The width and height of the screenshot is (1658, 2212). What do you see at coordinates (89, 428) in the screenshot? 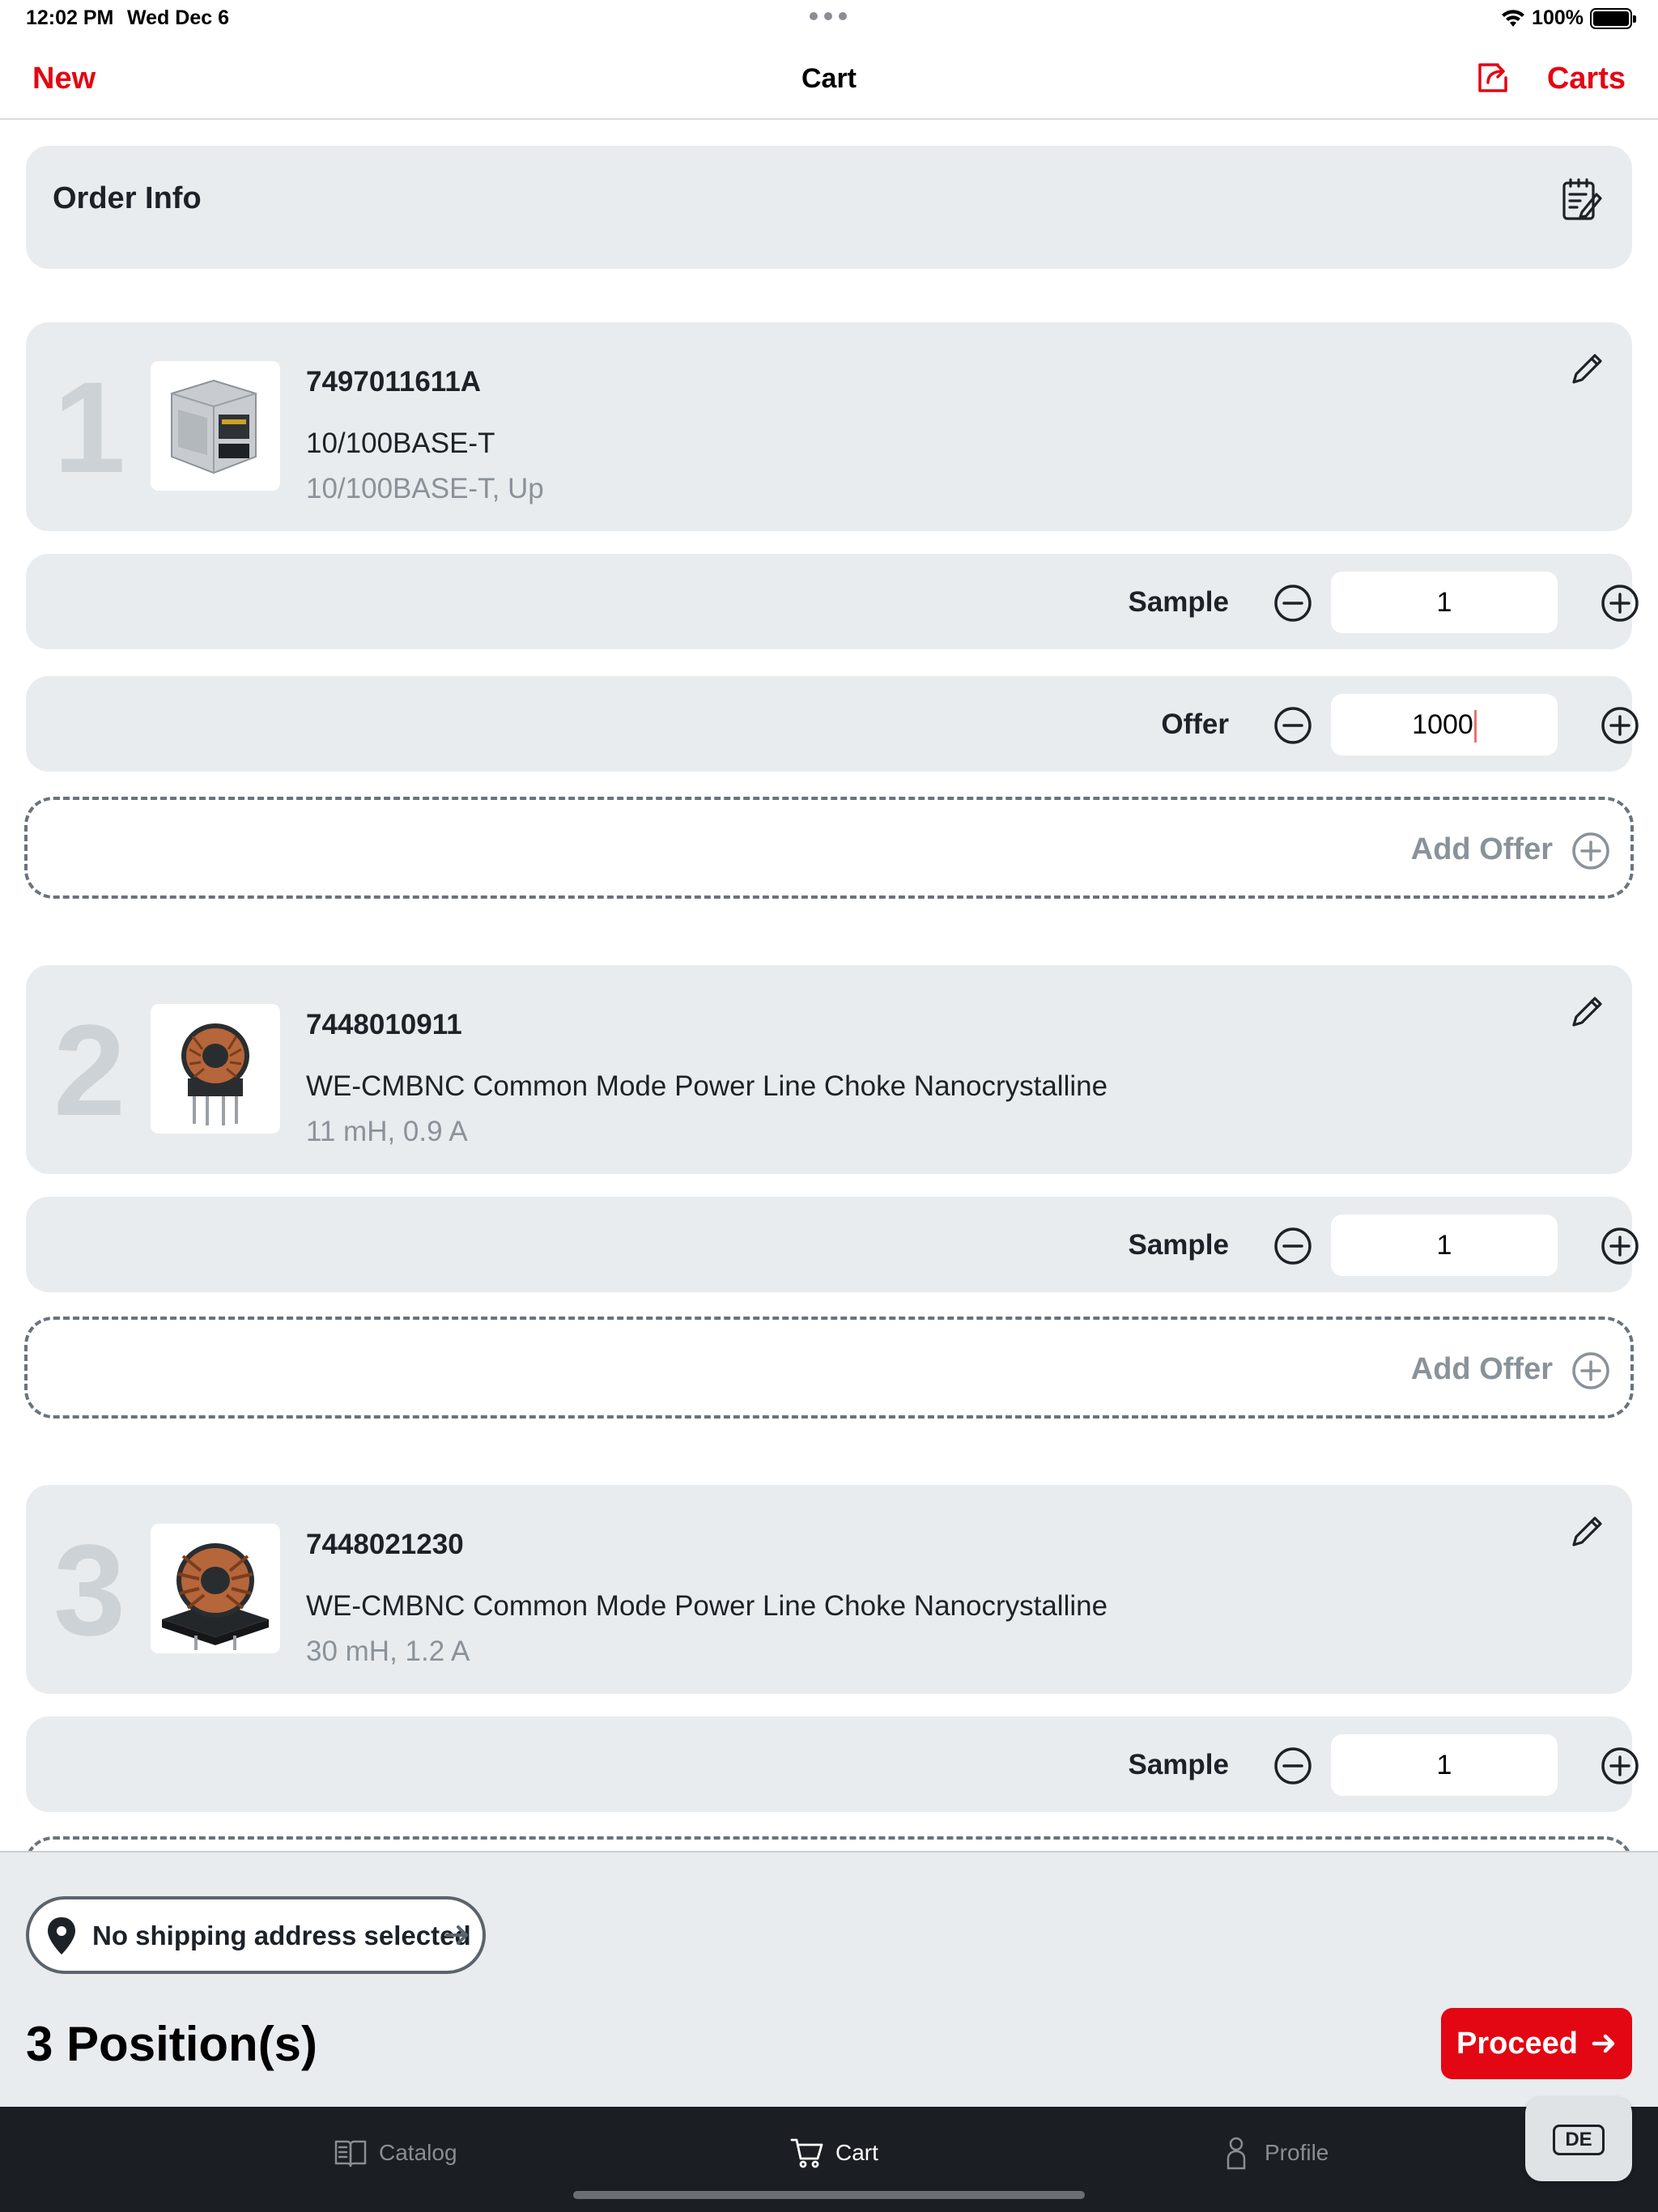
I see `position-number: 1` at bounding box center [89, 428].